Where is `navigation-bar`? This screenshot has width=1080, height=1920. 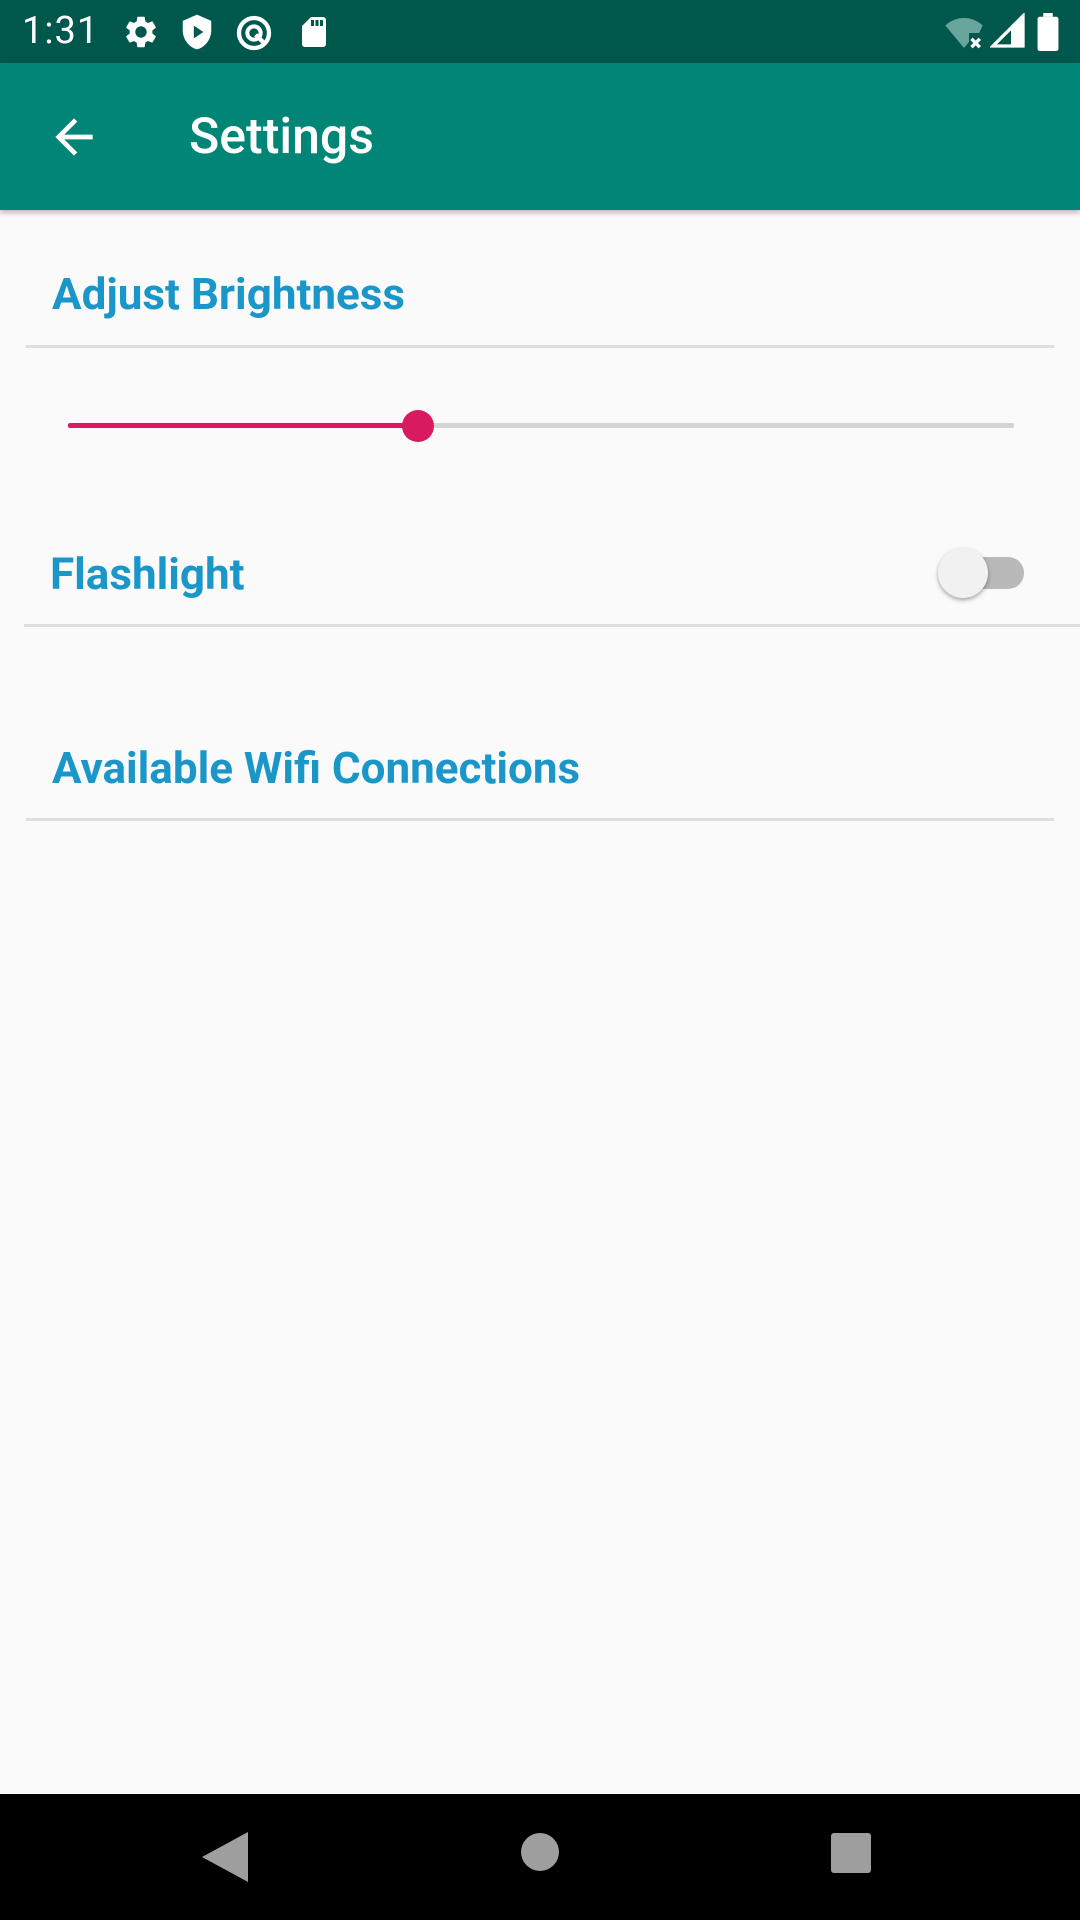 navigation-bar is located at coordinates (540, 1857).